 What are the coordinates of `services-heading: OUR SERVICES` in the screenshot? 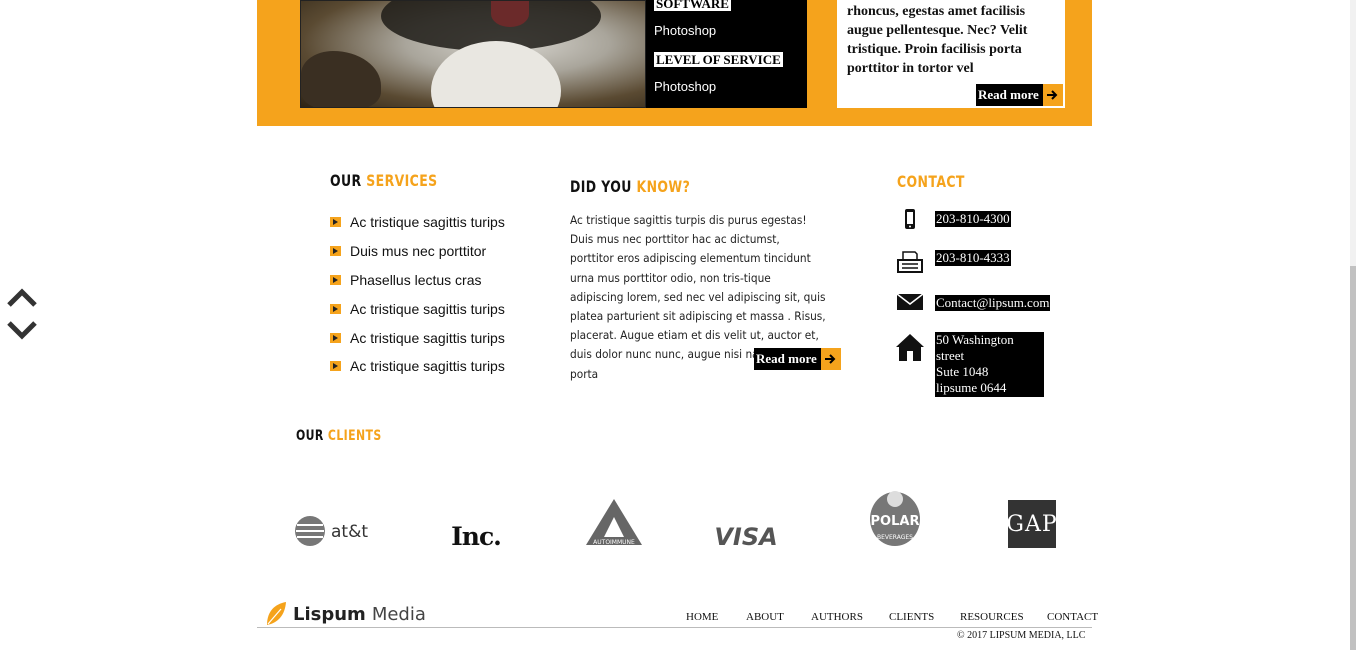 It's located at (384, 180).